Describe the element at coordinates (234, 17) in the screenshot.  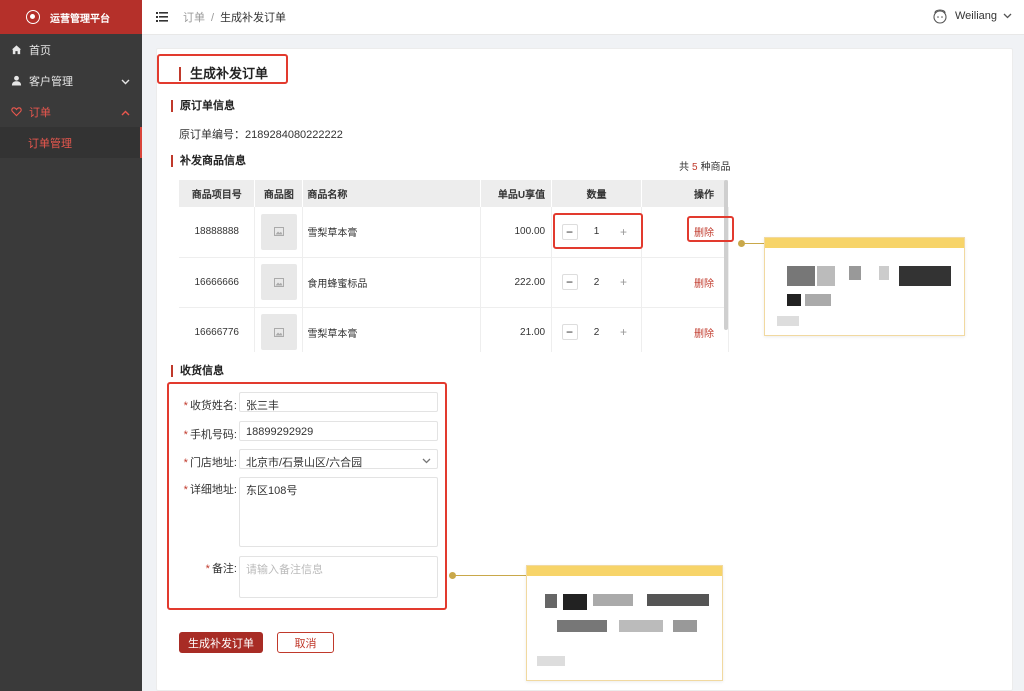
I see `breadcrumb: 订单 / 生成补发订单` at that location.